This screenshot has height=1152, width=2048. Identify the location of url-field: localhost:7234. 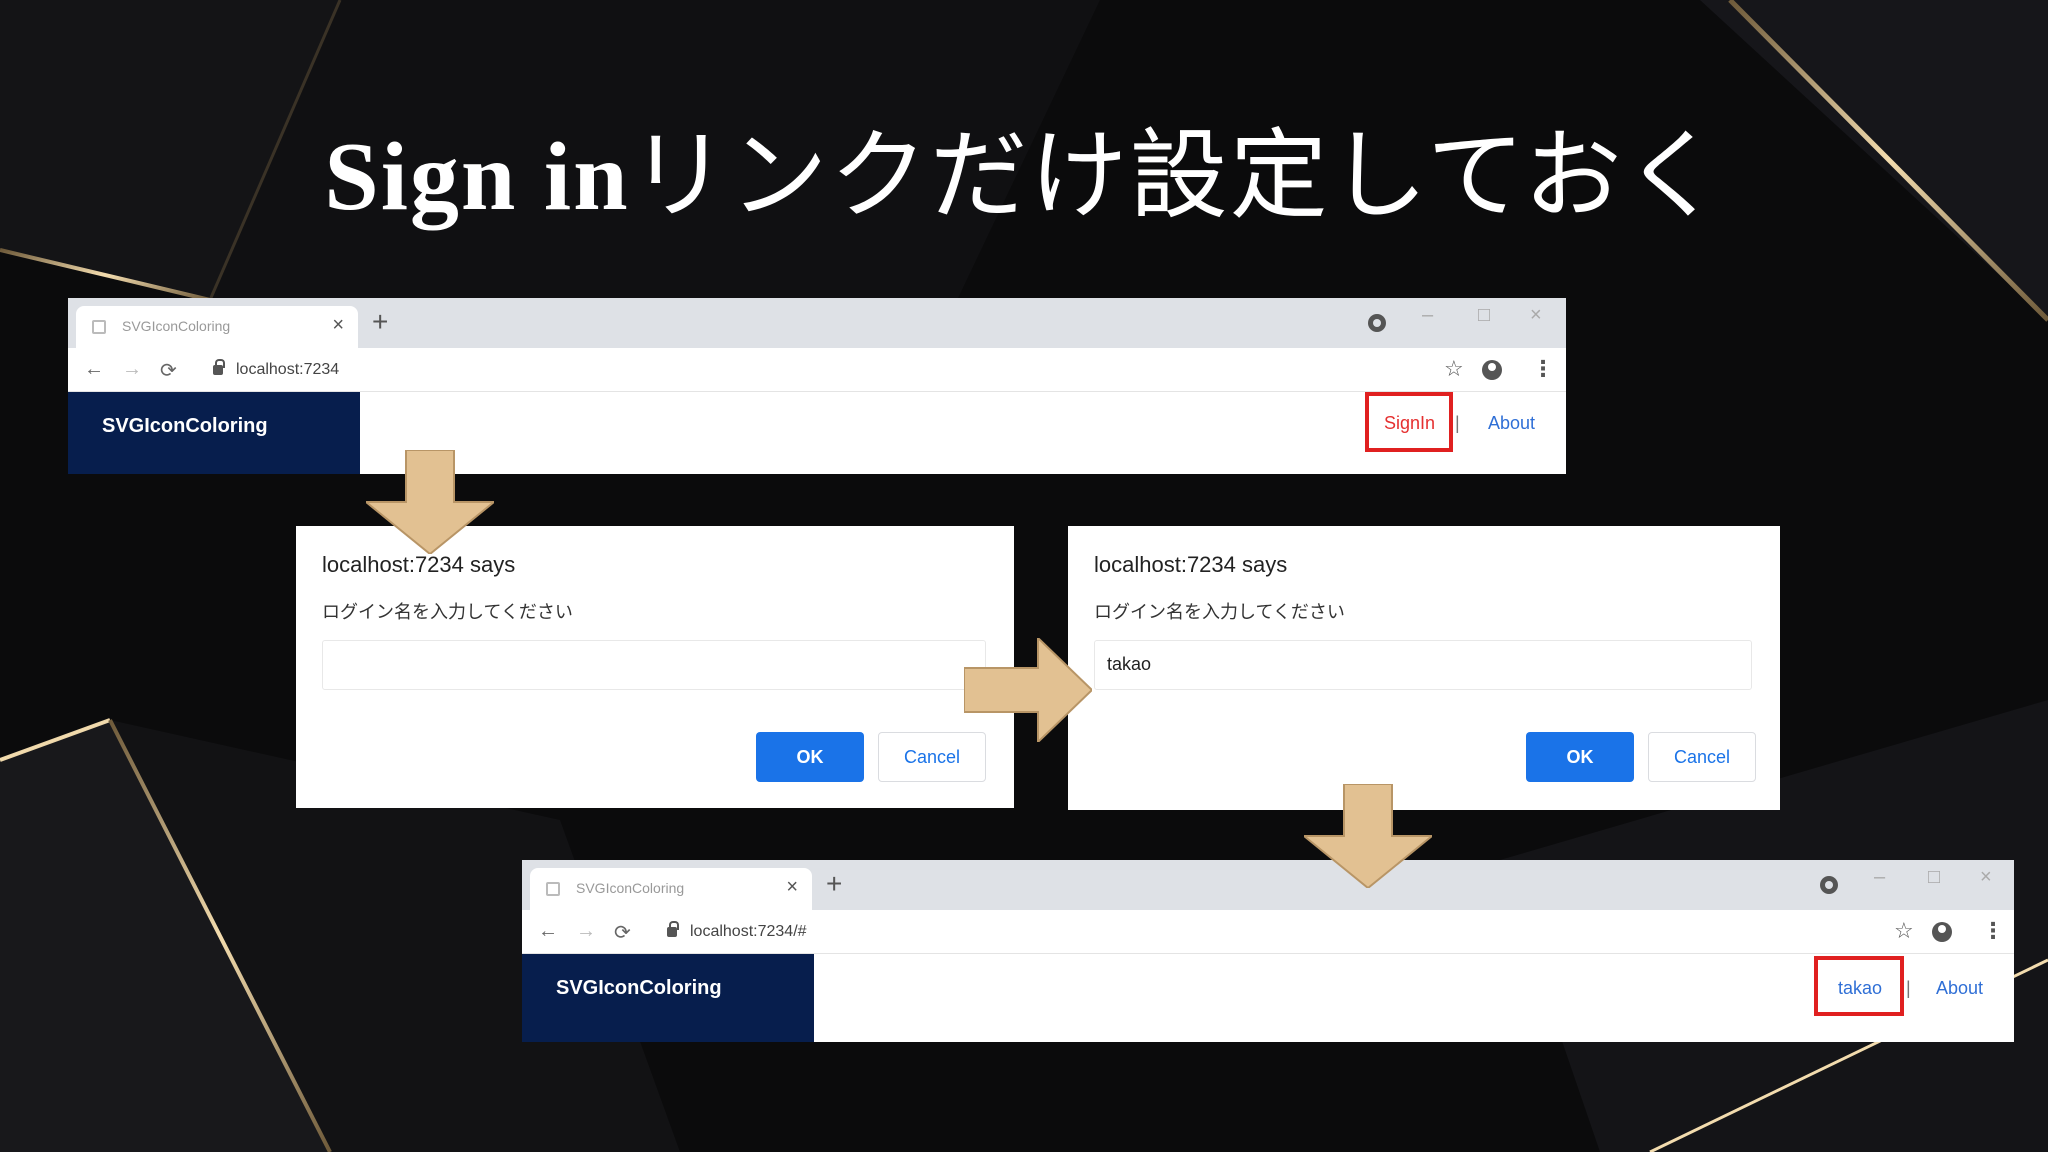
(287, 370).